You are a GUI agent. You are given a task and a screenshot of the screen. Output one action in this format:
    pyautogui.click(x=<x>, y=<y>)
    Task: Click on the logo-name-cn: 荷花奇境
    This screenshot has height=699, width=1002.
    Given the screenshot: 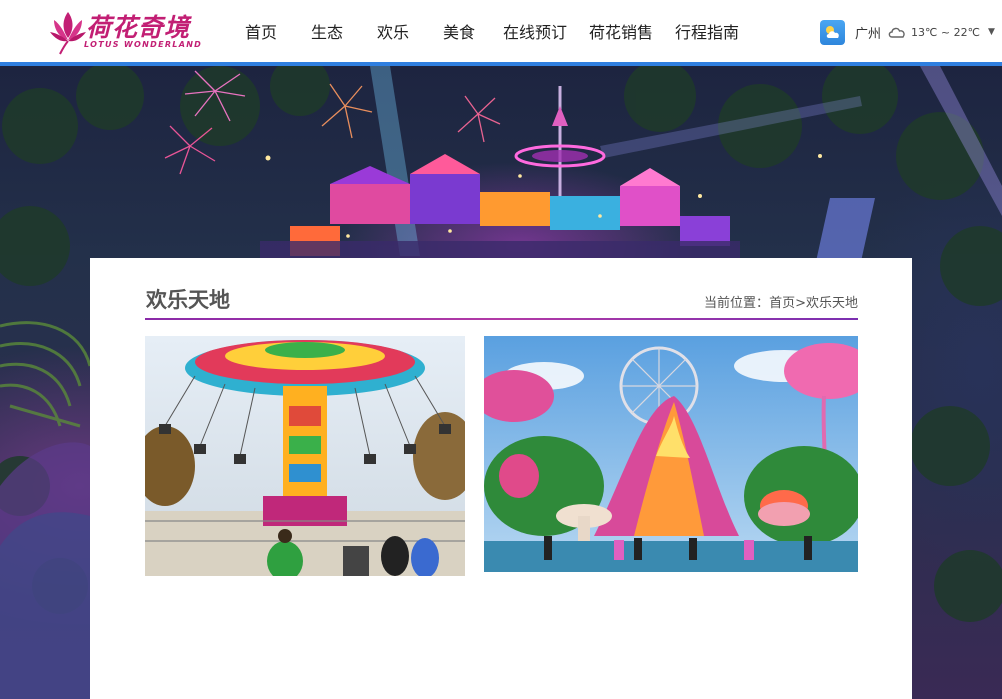 What is the action you would take?
    pyautogui.click(x=138, y=27)
    